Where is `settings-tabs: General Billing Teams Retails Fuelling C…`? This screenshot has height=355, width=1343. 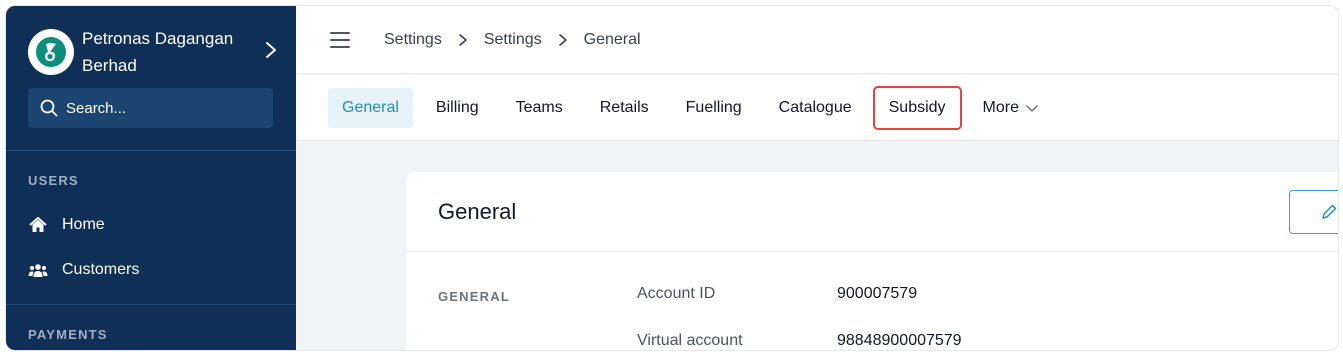 settings-tabs: General Billing Teams Retails Fuelling C… is located at coordinates (817, 108).